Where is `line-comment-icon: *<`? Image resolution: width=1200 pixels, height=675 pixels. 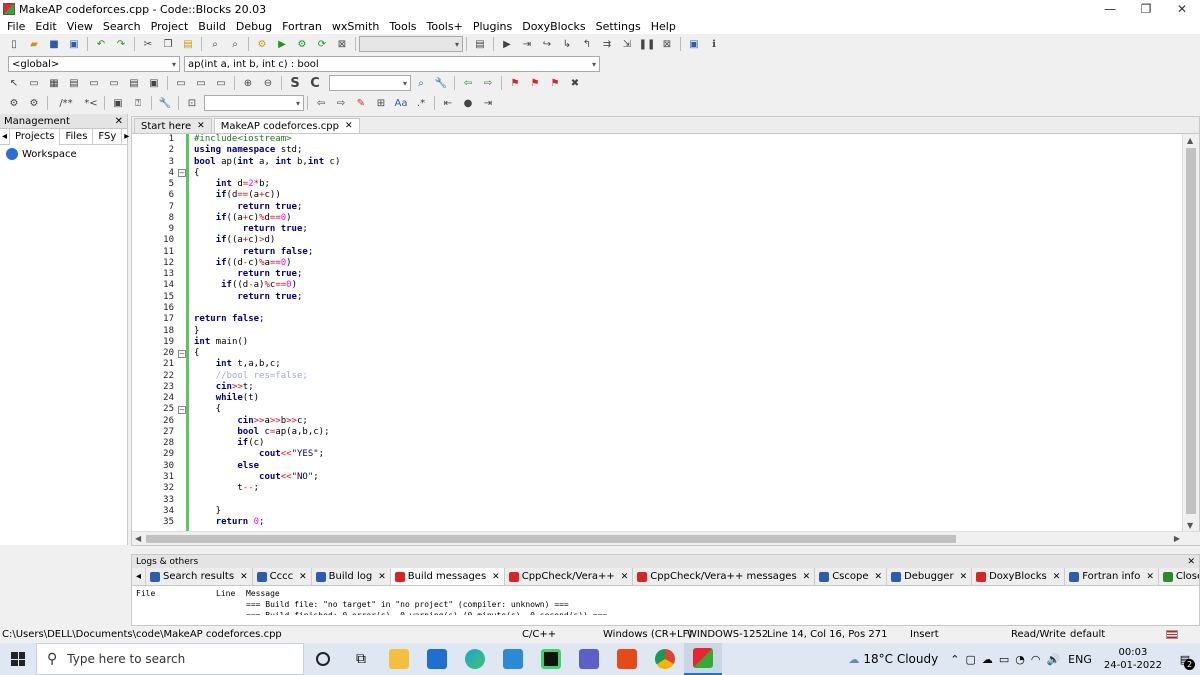 line-comment-icon: *< is located at coordinates (91, 103).